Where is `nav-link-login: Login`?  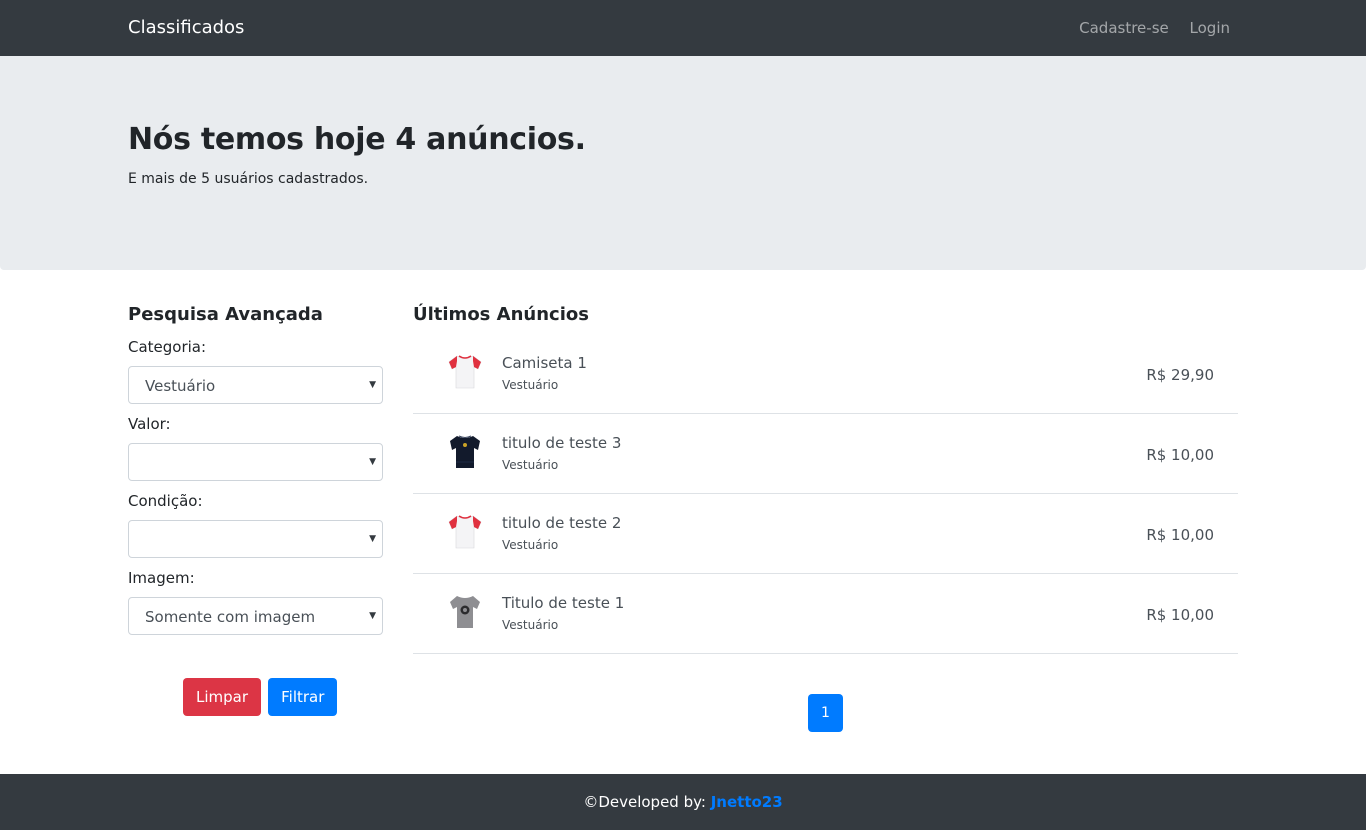 nav-link-login: Login is located at coordinates (1210, 28).